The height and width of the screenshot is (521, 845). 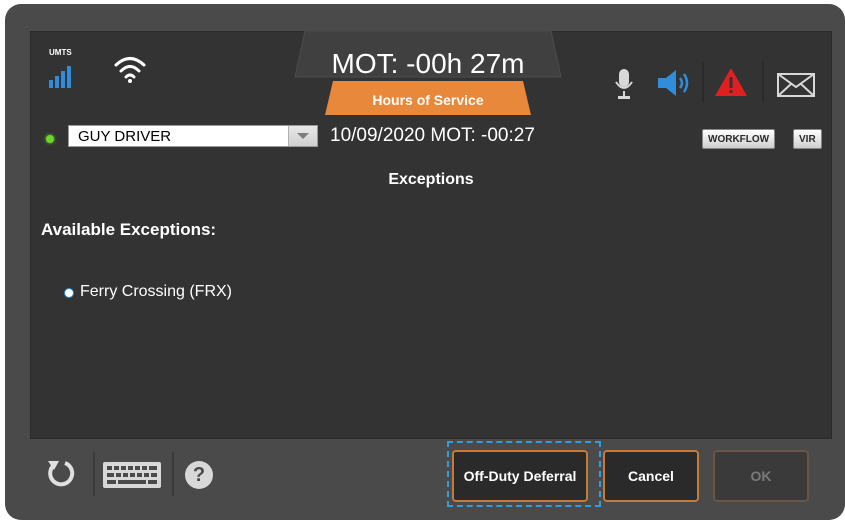 What do you see at coordinates (193, 136) in the screenshot?
I see `driver-dropdown: GUY DRIVER` at bounding box center [193, 136].